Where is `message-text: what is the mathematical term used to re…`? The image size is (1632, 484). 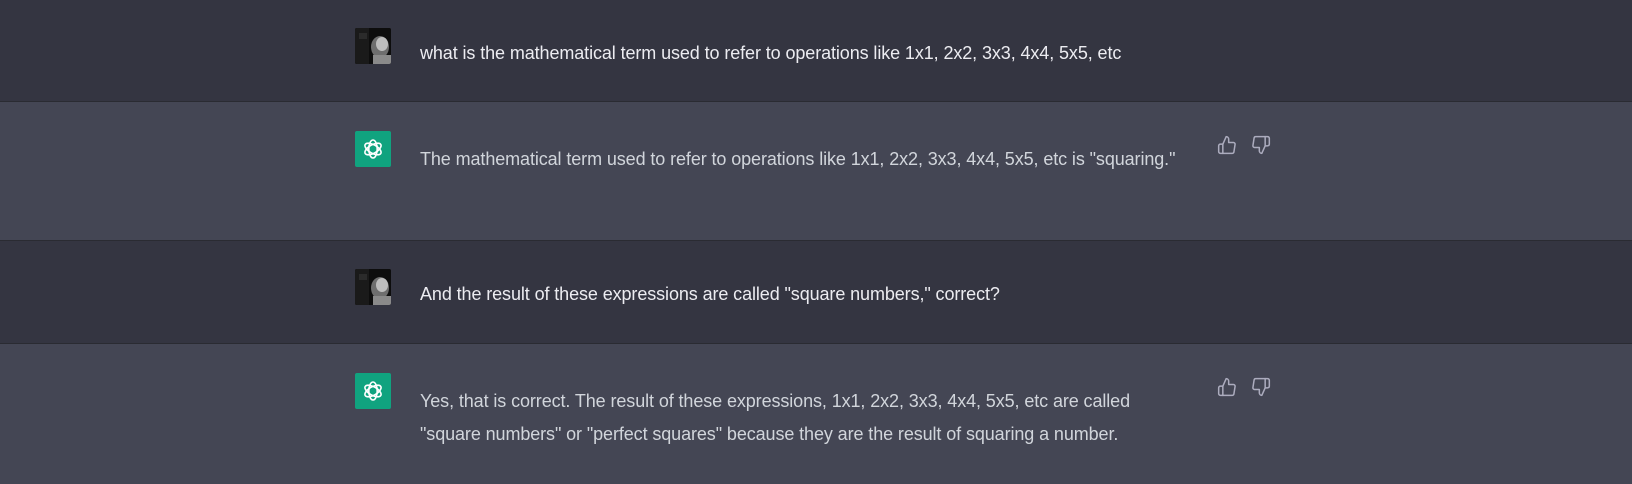
message-text: what is the mathematical term used to re… is located at coordinates (771, 53).